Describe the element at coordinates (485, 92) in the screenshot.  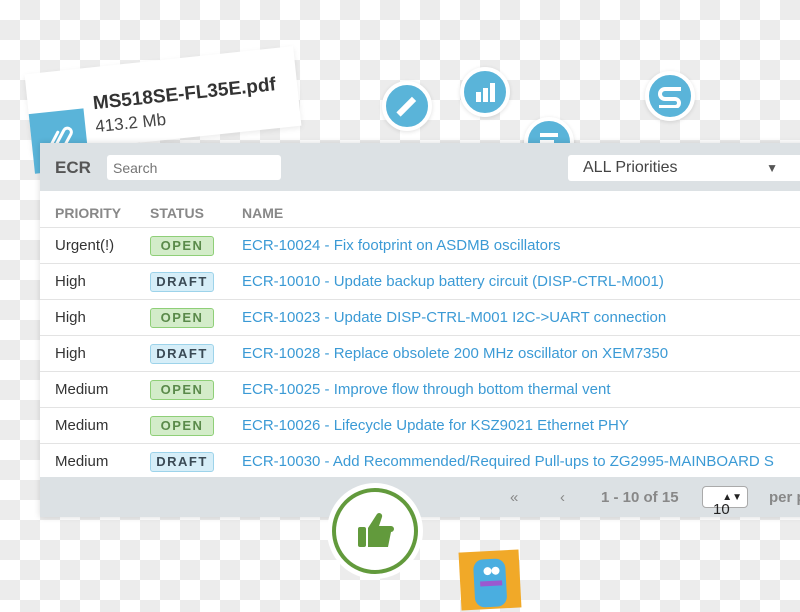
I see `bar-chart-icon` at that location.